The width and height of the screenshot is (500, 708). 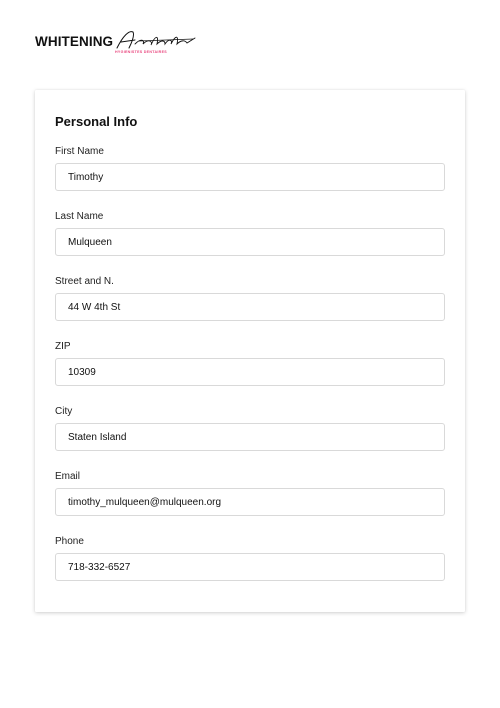 I want to click on email-input, so click(x=250, y=502).